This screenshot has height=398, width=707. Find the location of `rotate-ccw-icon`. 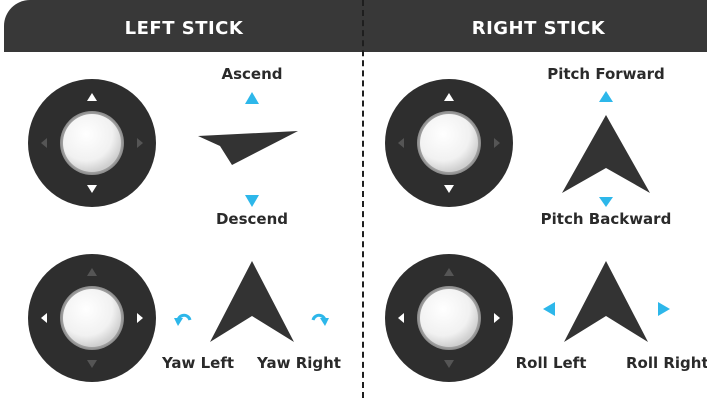

rotate-ccw-icon is located at coordinates (183, 319).